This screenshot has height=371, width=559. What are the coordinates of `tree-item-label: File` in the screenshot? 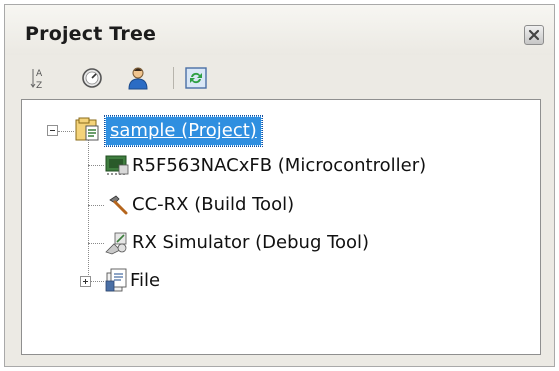 It's located at (145, 280).